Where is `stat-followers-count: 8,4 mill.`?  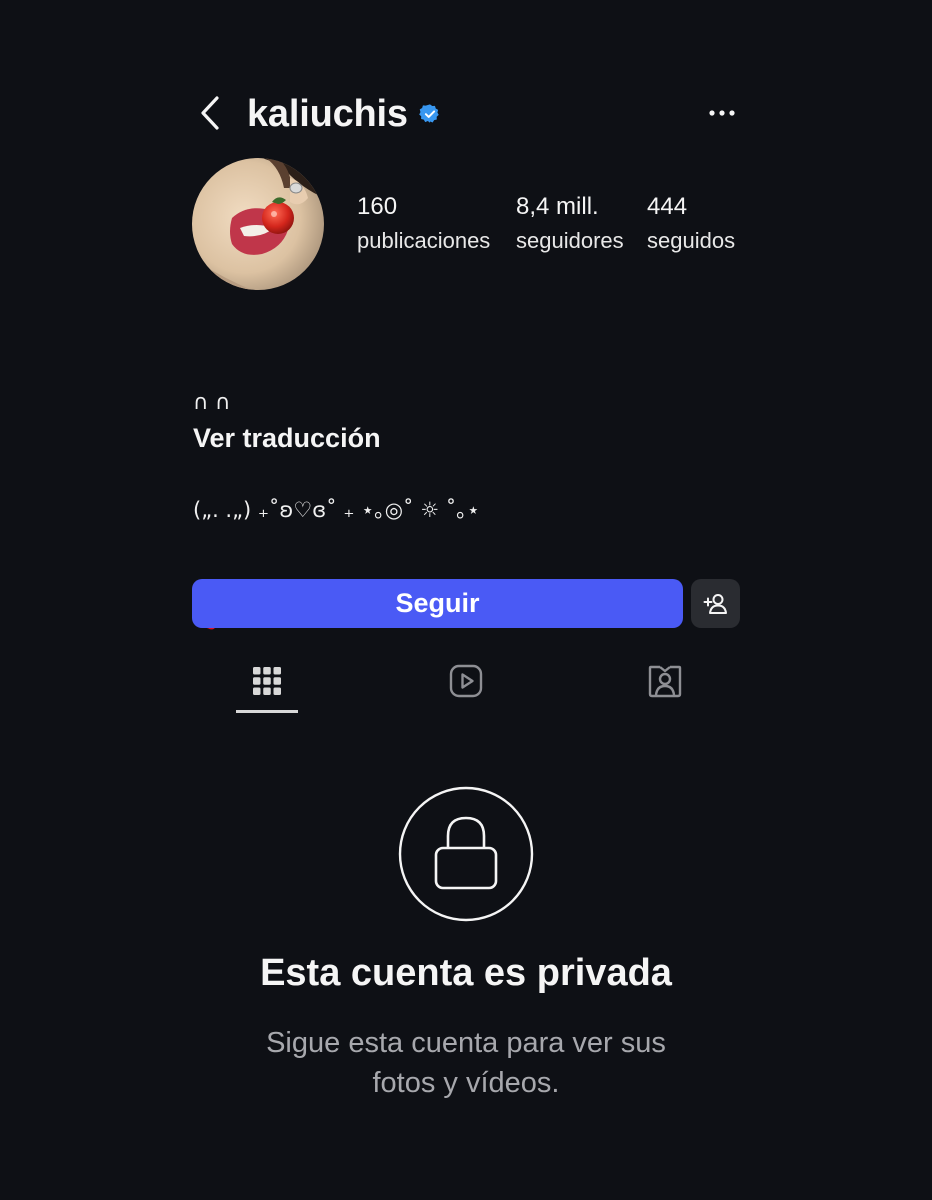
stat-followers-count: 8,4 mill. is located at coordinates (557, 206).